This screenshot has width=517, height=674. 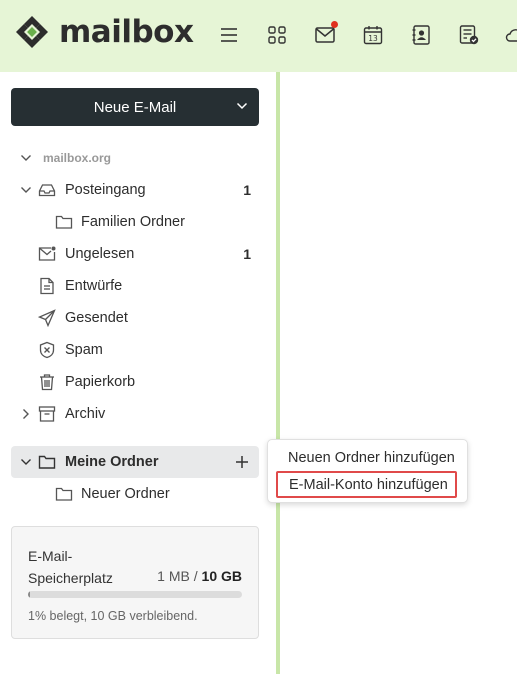 What do you see at coordinates (138, 286) in the screenshot?
I see `folder-drafts: Entwürfe` at bounding box center [138, 286].